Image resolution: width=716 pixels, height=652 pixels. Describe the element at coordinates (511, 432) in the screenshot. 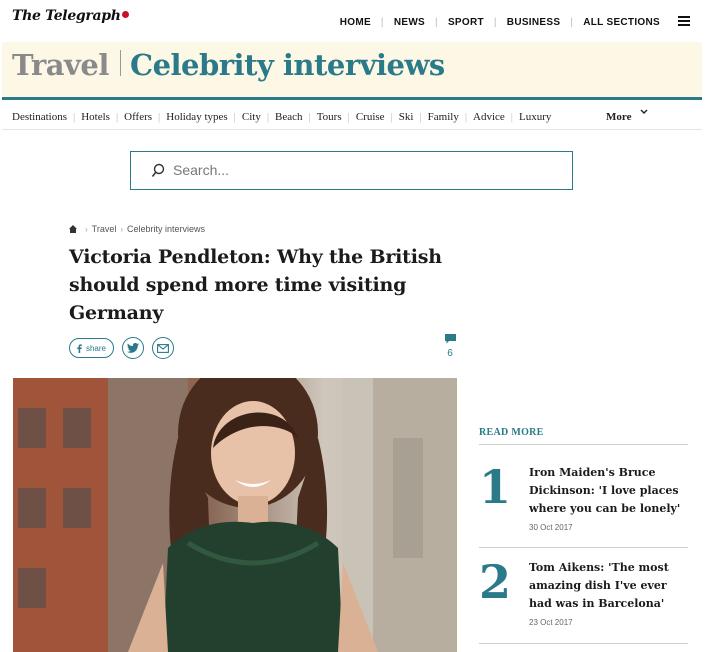

I see `read-more-heading: READ MORE` at that location.